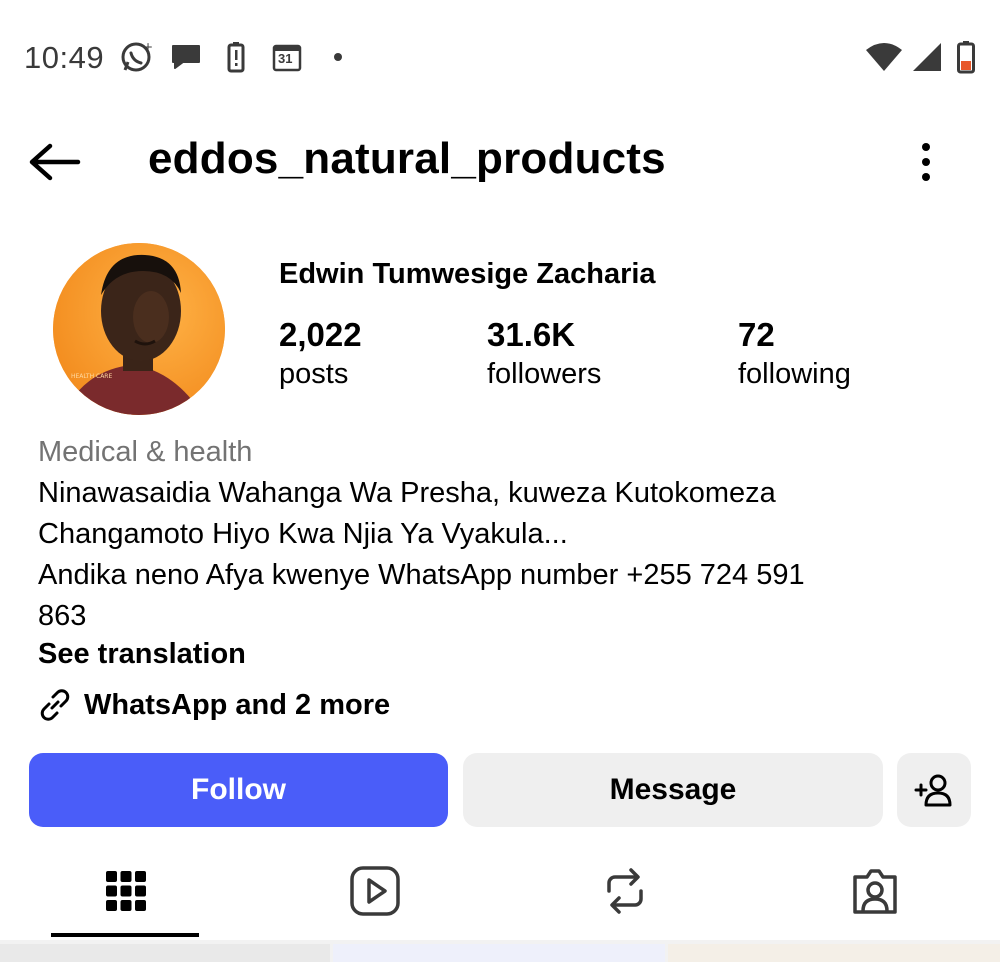 The width and height of the screenshot is (1000, 962). What do you see at coordinates (136, 57) in the screenshot?
I see `whatsapp-icon: +` at bounding box center [136, 57].